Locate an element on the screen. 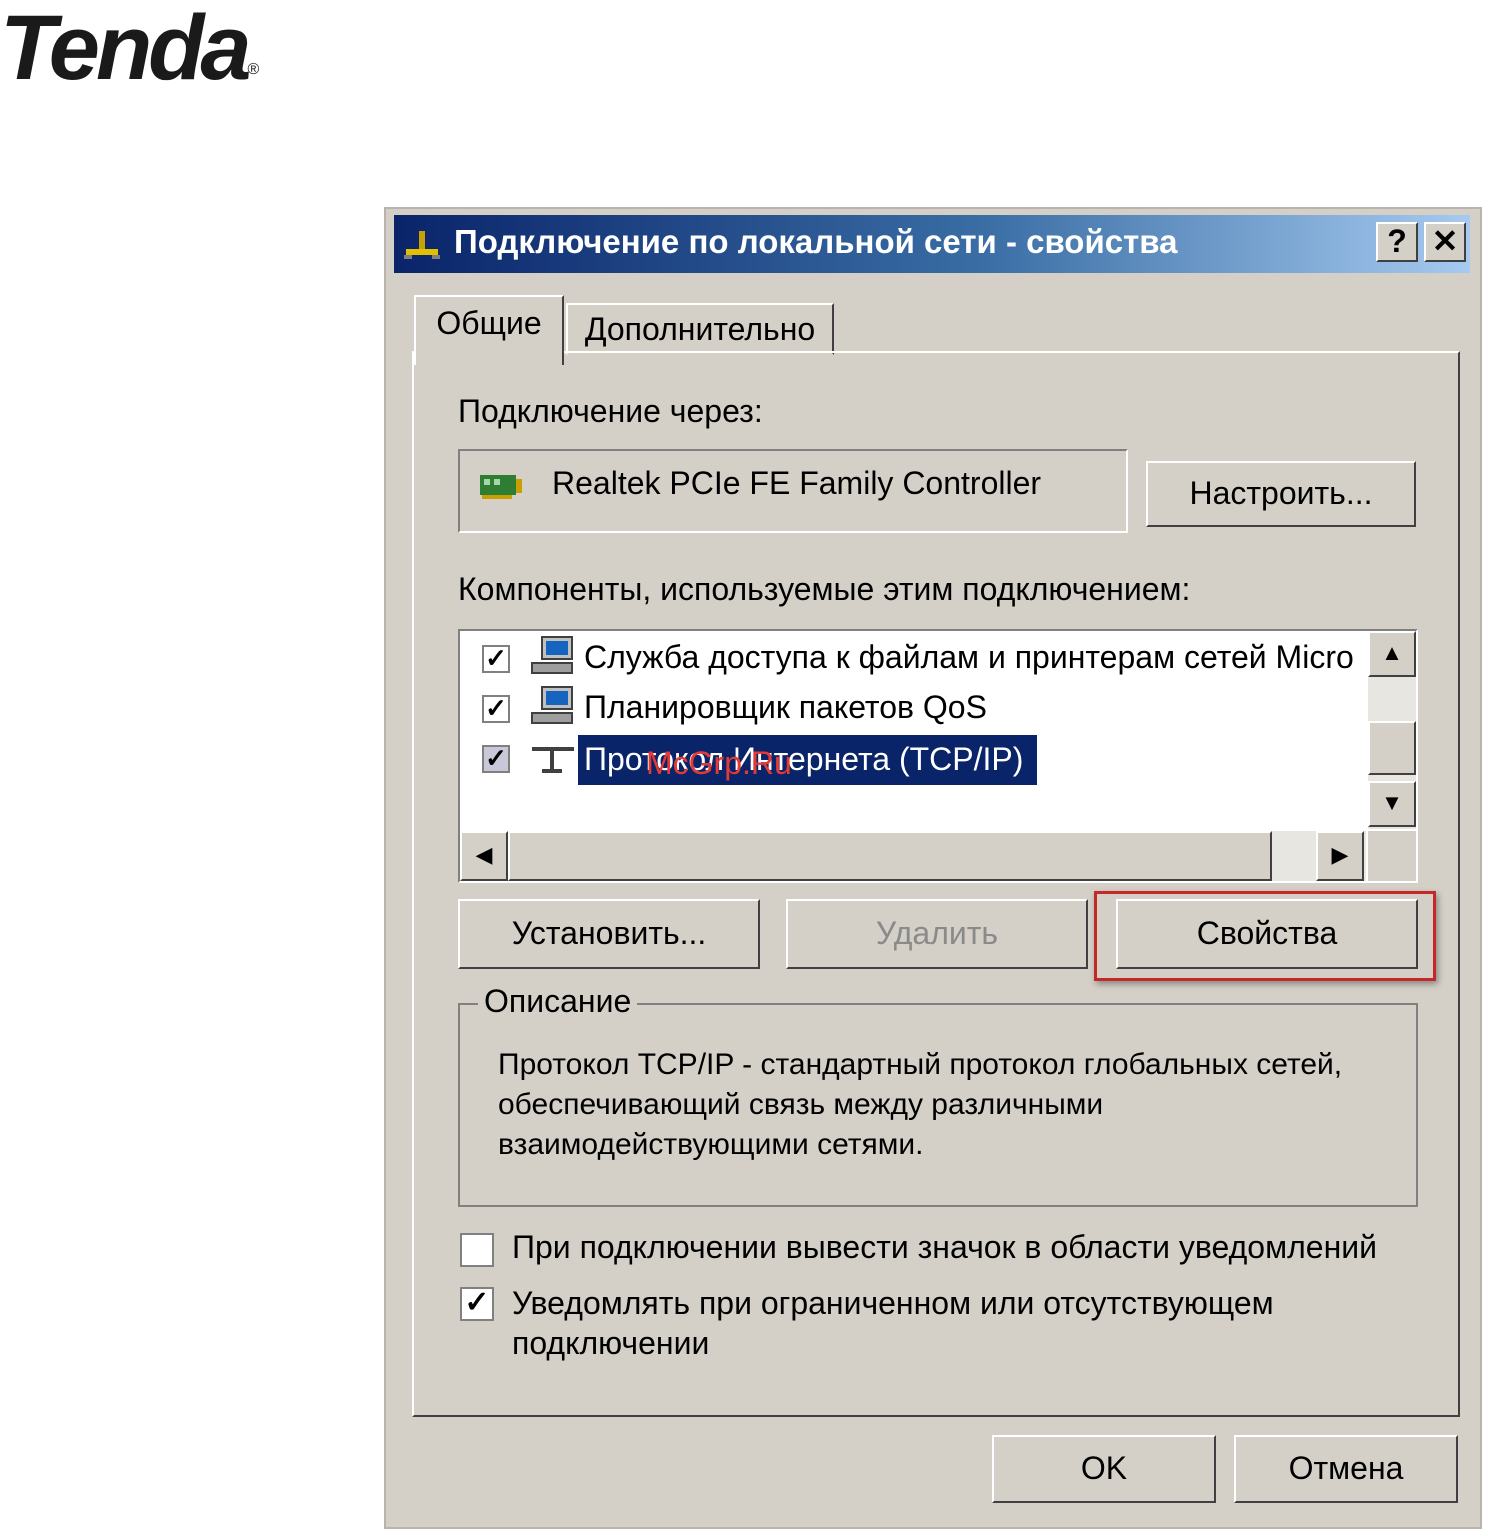 The height and width of the screenshot is (1532, 1485). scroll-left-arrow-icon: ◀ is located at coordinates (484, 856).